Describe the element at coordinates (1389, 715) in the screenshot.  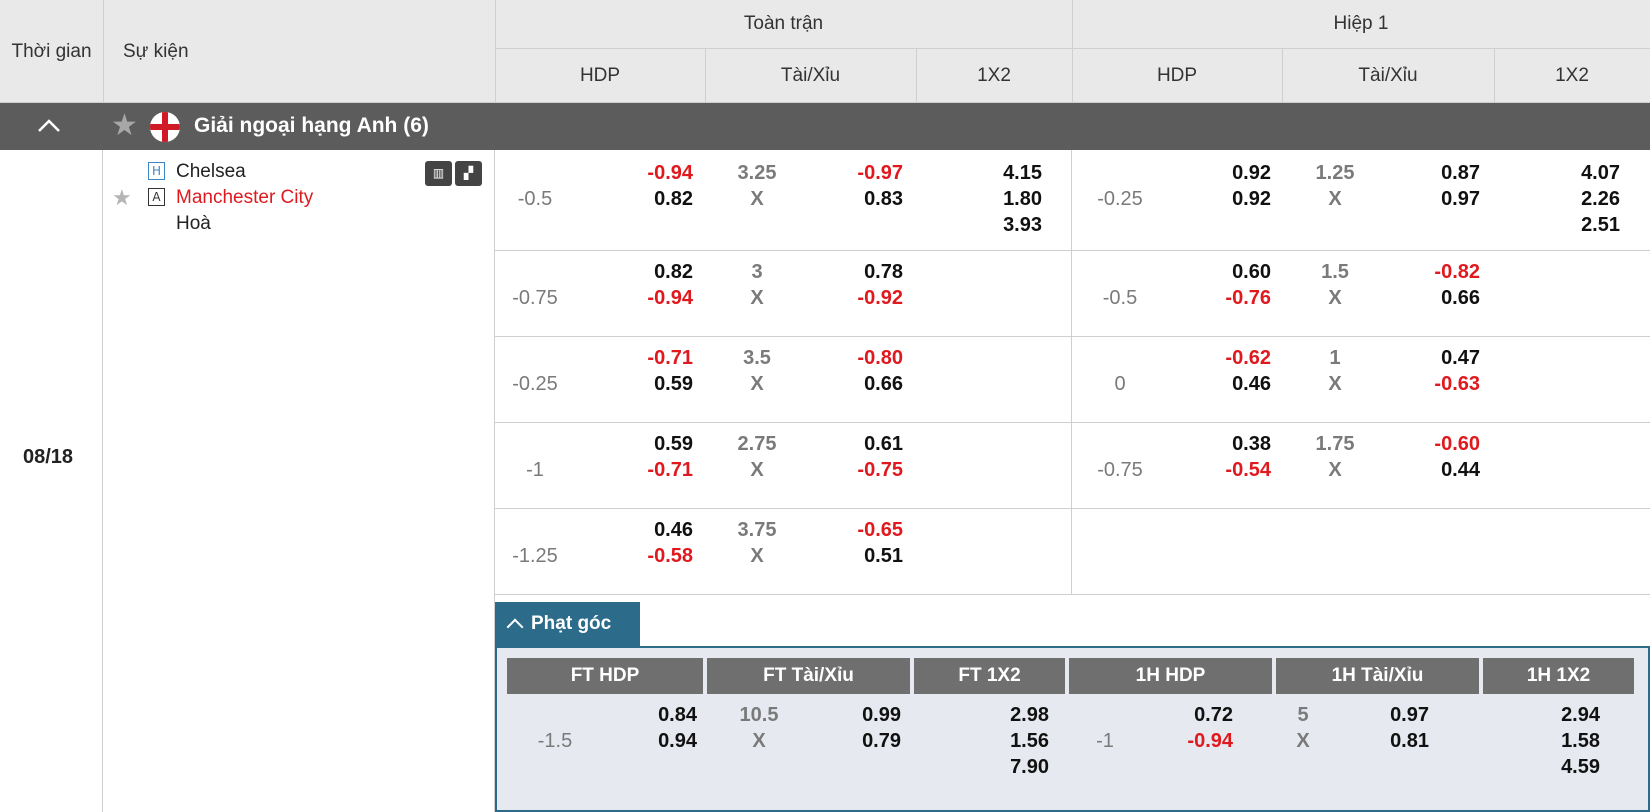
I see `corner-1h-over: 0.97` at that location.